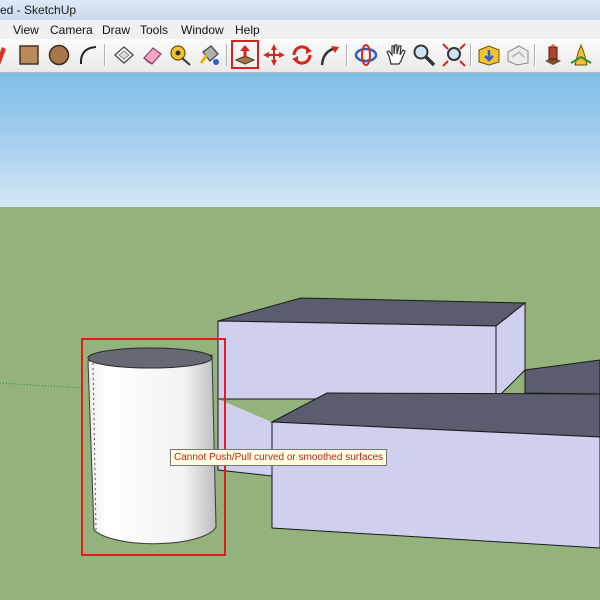 This screenshot has height=600, width=600. What do you see at coordinates (562, 377) in the screenshot?
I see `lower-block-back-top` at bounding box center [562, 377].